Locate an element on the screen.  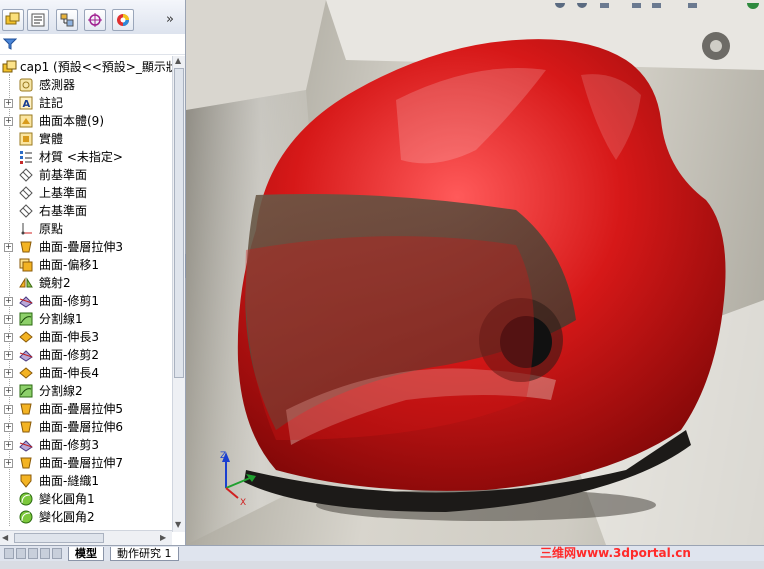
knit-surface-icon is located at coordinates (26, 481).